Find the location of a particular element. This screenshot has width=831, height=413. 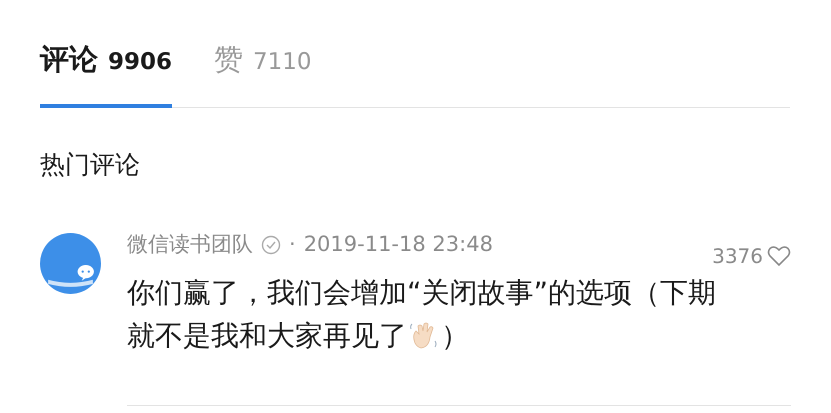

comment-text: 你们赢了，我们会增加“关闭故事”的选项（下期 is located at coordinates (421, 293).